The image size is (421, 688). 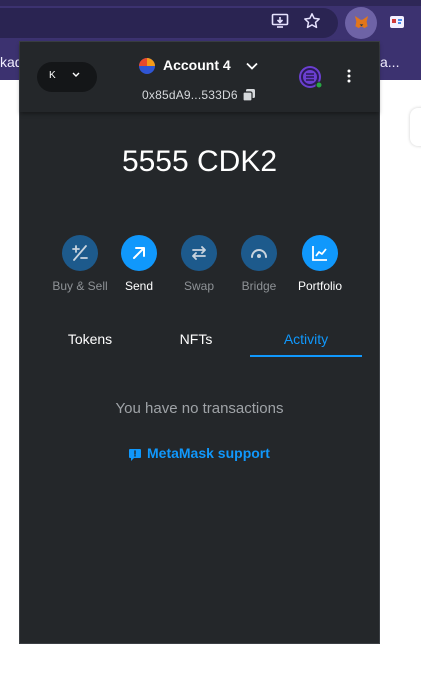 I want to click on popup-header: K Account 4 0x85dA9...533D6, so click(x=199, y=77).